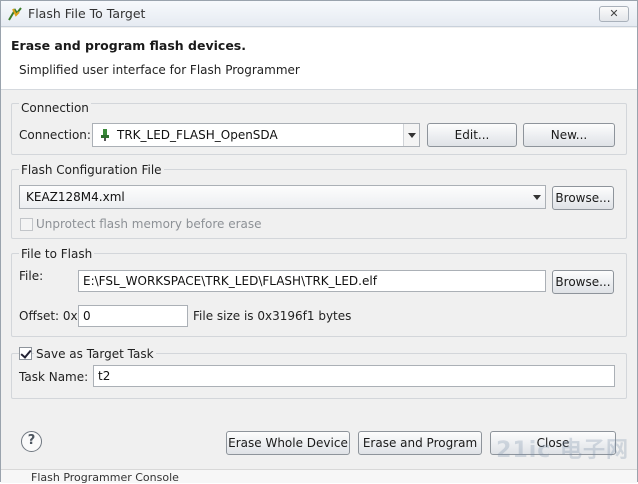  I want to click on file-to-flash-group-label: File to Flash, so click(57, 254).